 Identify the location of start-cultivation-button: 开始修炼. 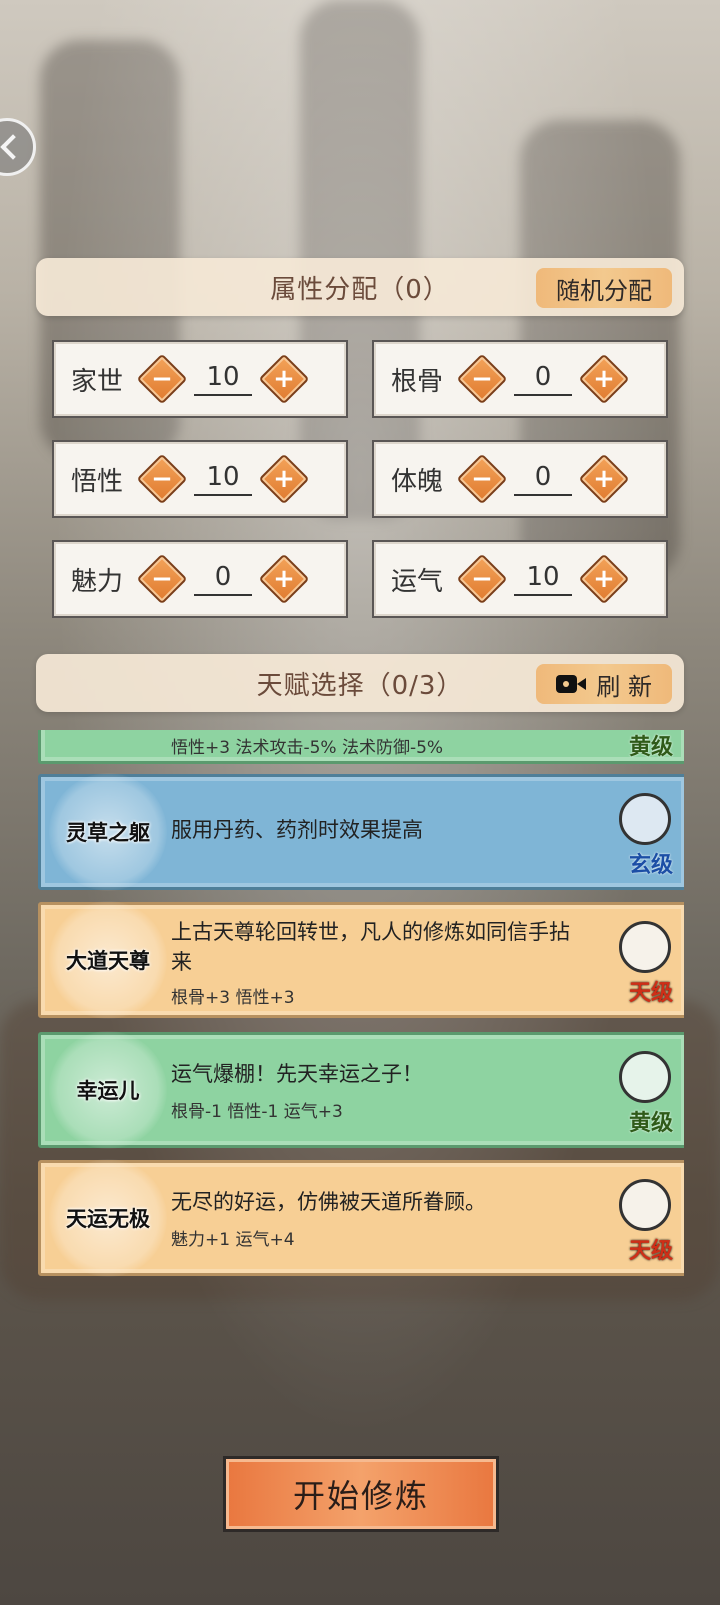
(361, 1494).